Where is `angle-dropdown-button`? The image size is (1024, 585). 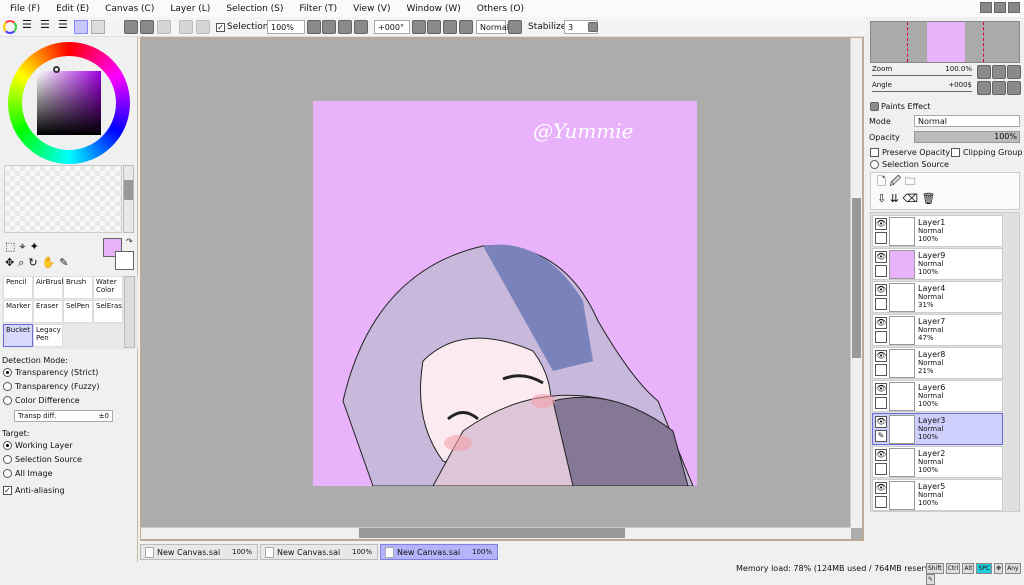 angle-dropdown-button is located at coordinates (419, 27).